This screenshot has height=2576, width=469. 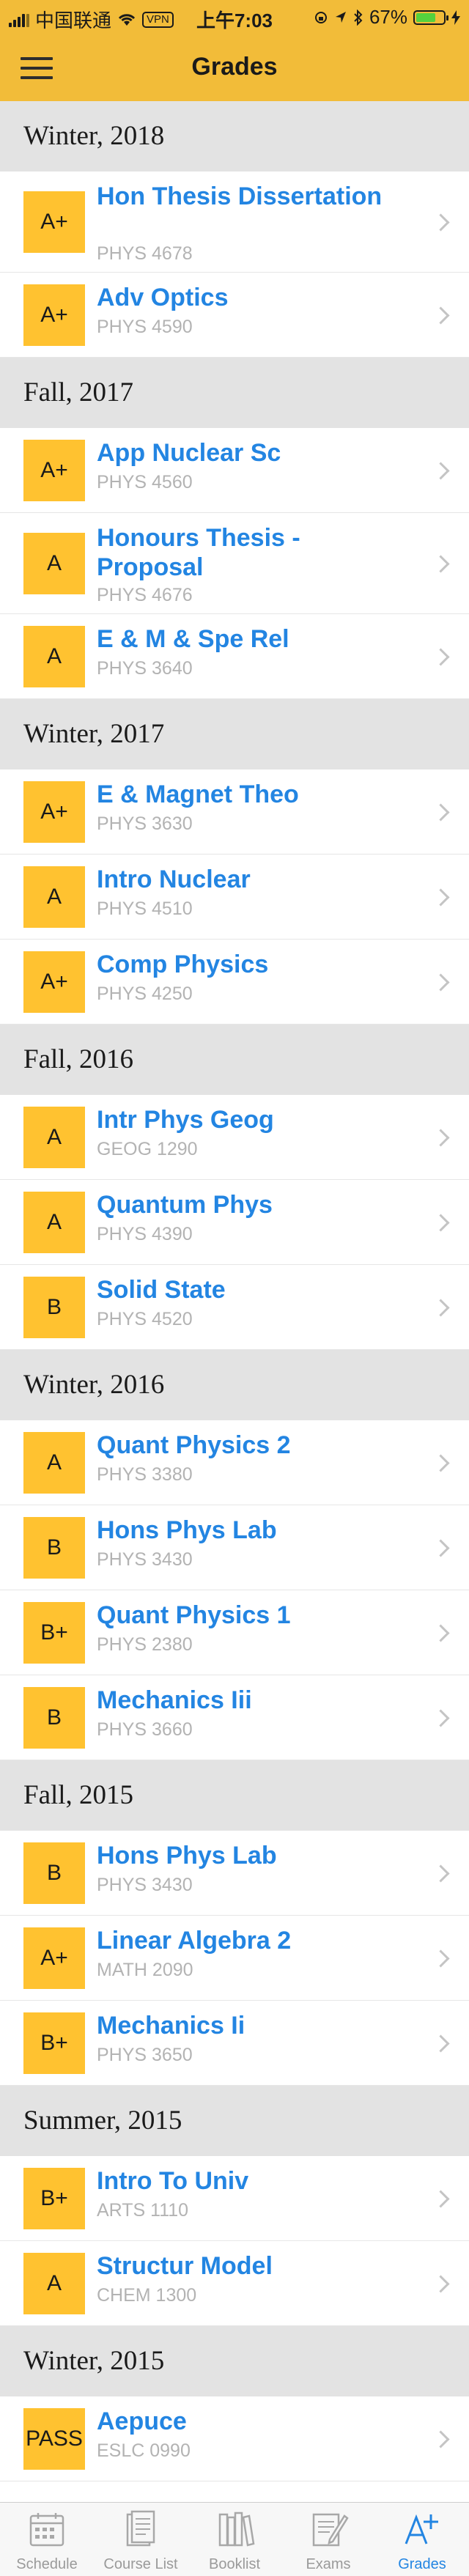 I want to click on course-row: A+ Adv Optics PHYS 4590, so click(x=234, y=315).